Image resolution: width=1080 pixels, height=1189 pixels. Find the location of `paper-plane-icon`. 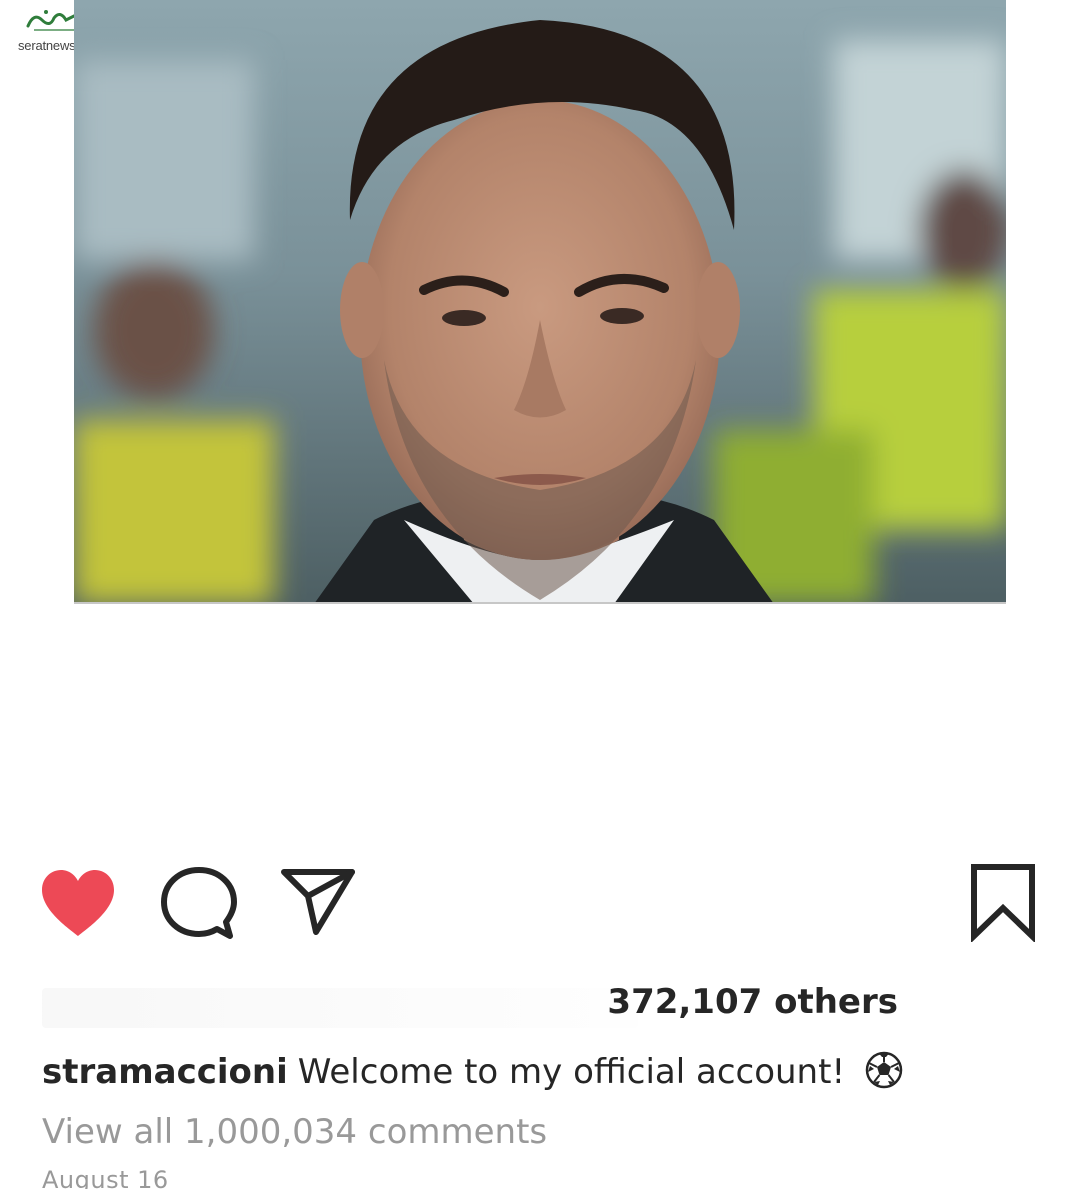

paper-plane-icon is located at coordinates (318, 902).